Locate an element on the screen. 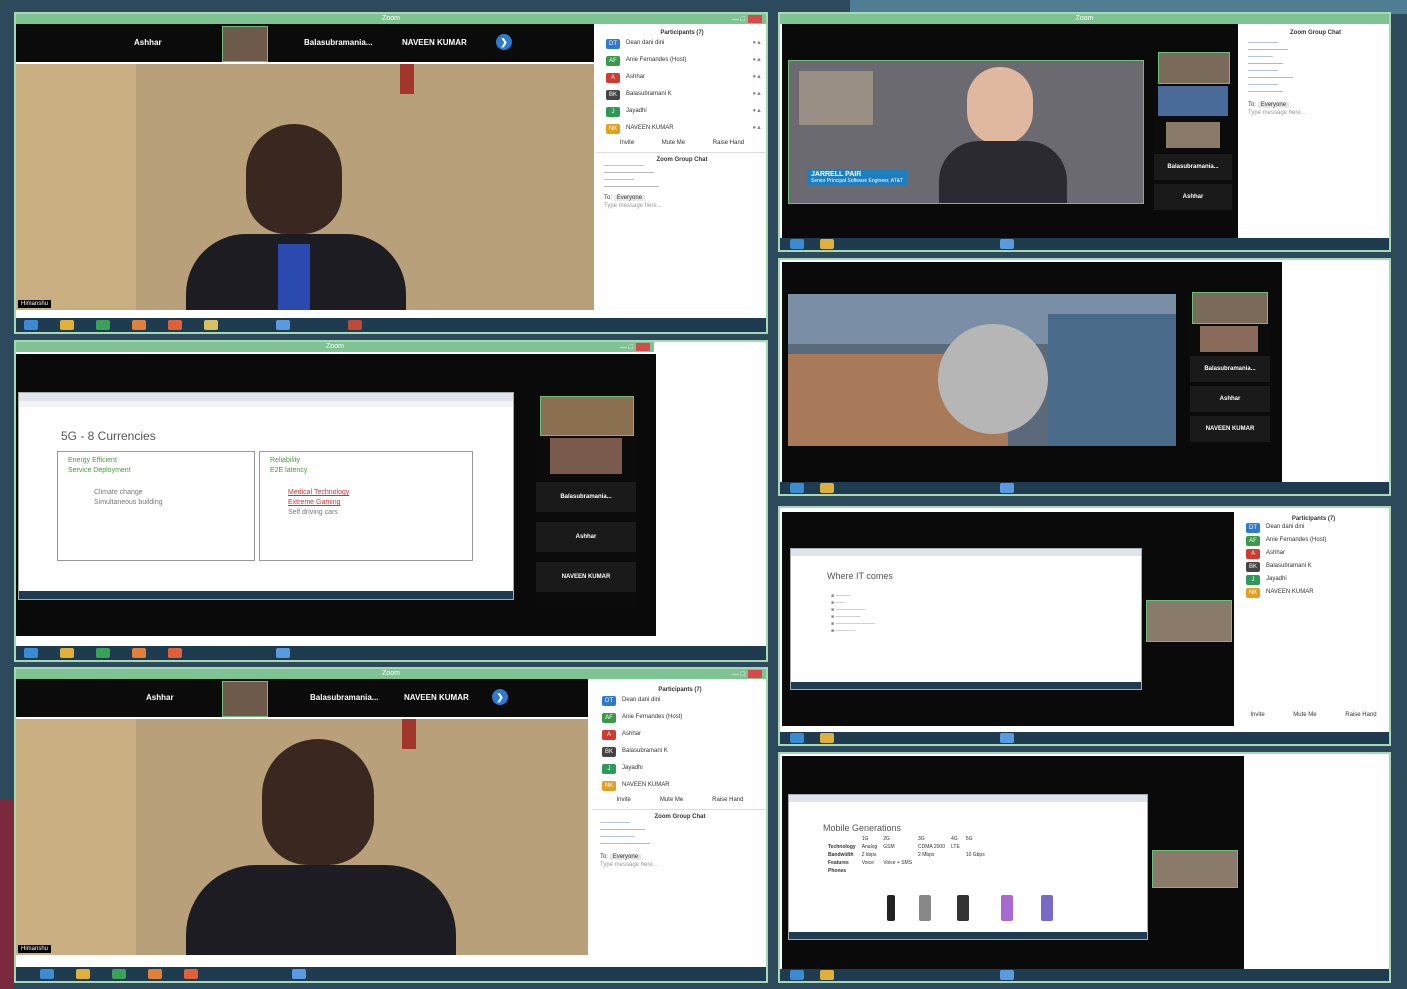  participant-row: AF Anie Fernandes (Host) ●▲ is located at coordinates (681, 61).